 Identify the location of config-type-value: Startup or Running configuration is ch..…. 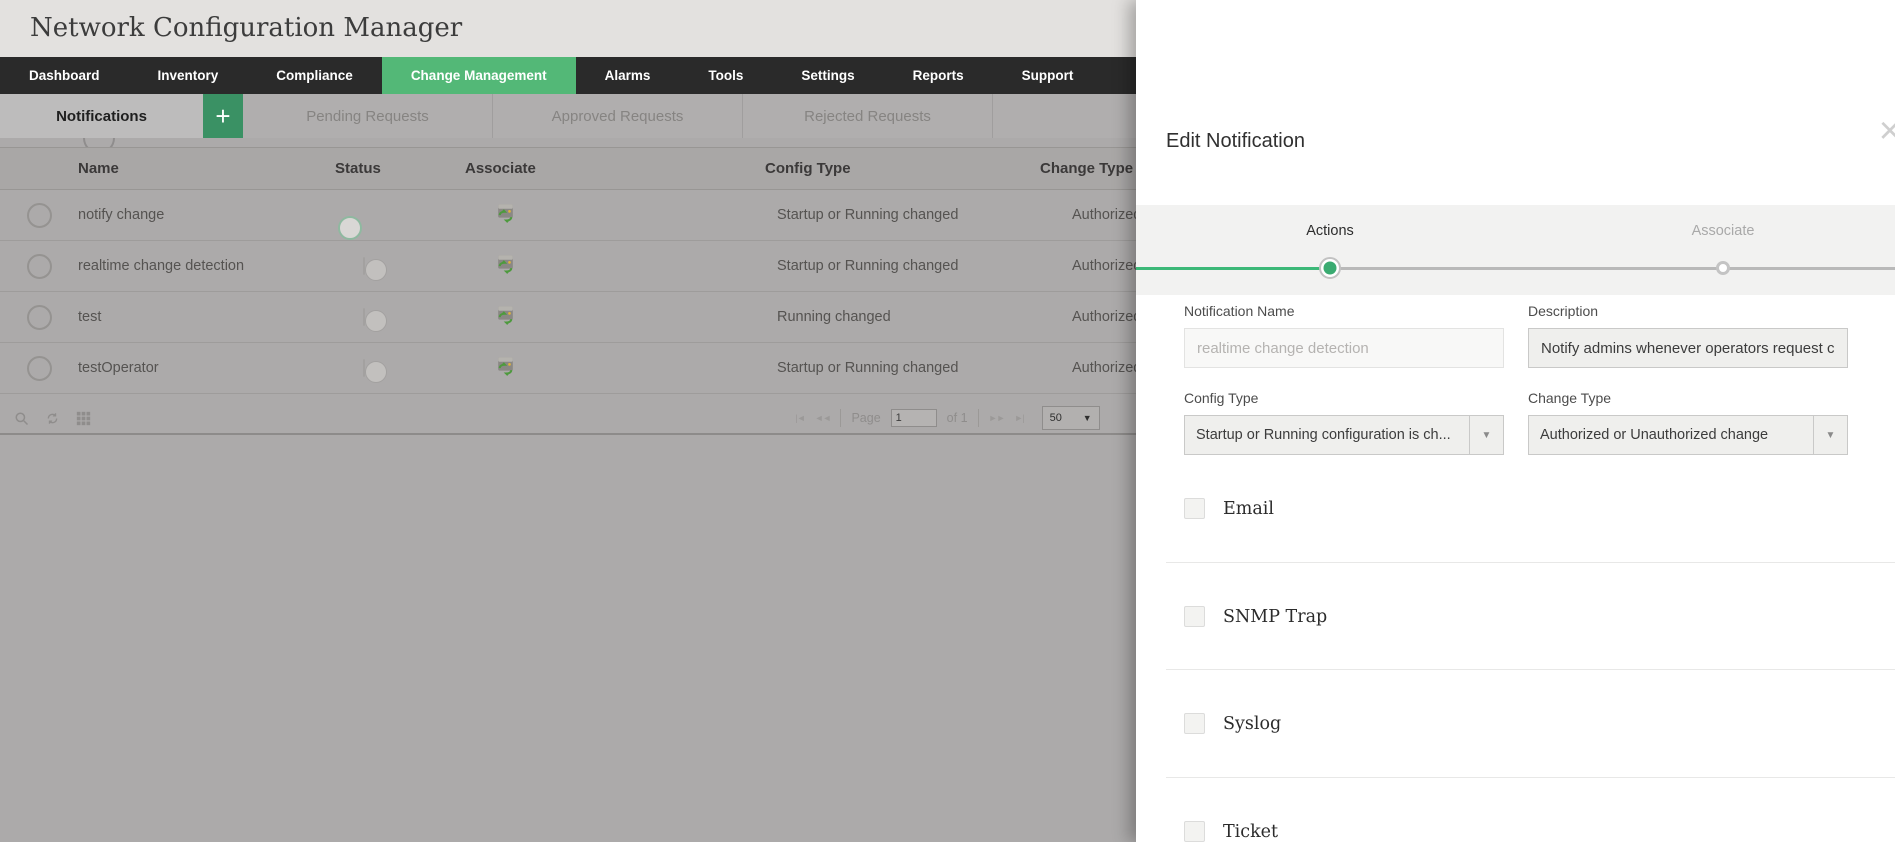
(1323, 435).